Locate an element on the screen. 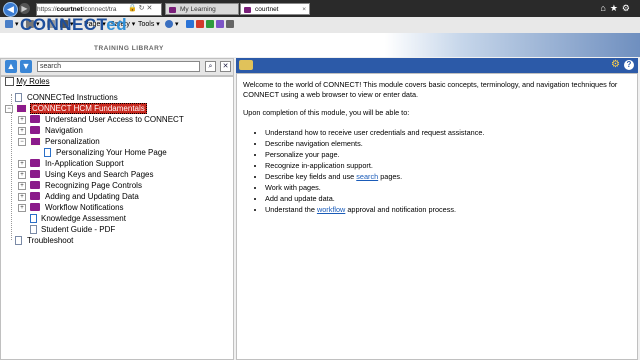 This screenshot has height=360, width=640. tree-item-keys-search-pages: + Using Keys and Search Pages is located at coordinates (86, 174).